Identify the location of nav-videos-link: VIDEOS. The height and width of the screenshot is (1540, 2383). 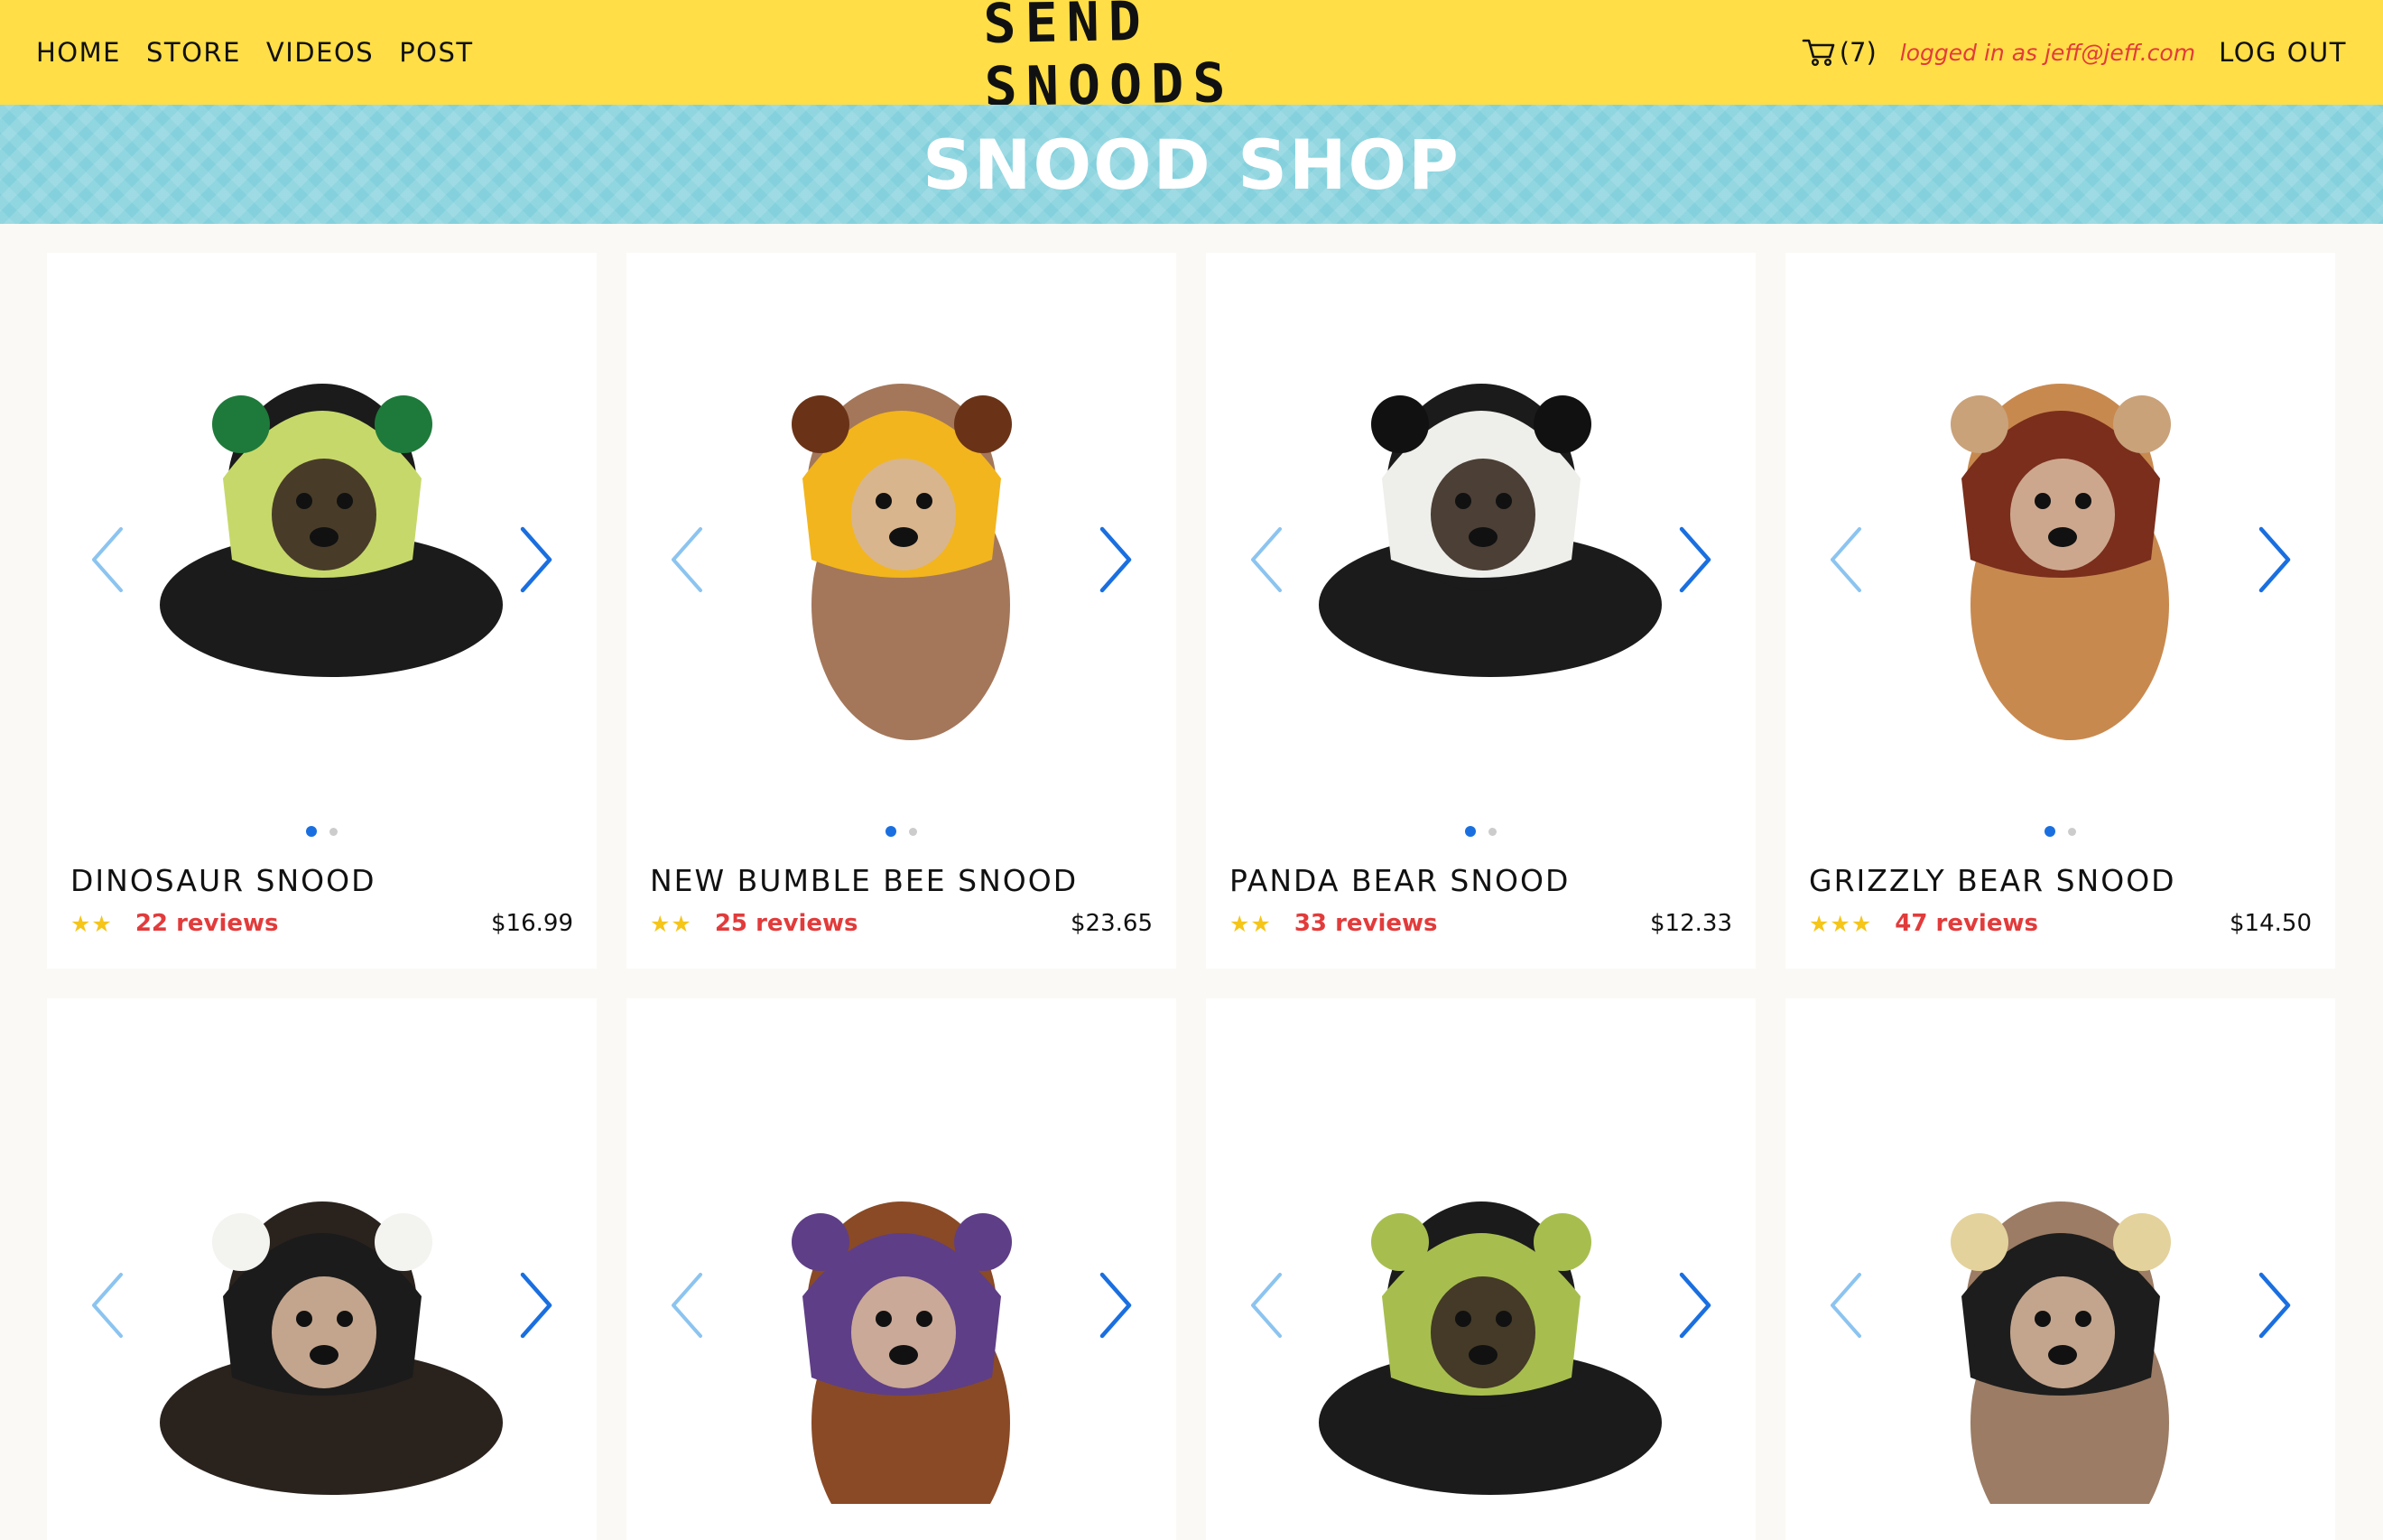
(320, 52).